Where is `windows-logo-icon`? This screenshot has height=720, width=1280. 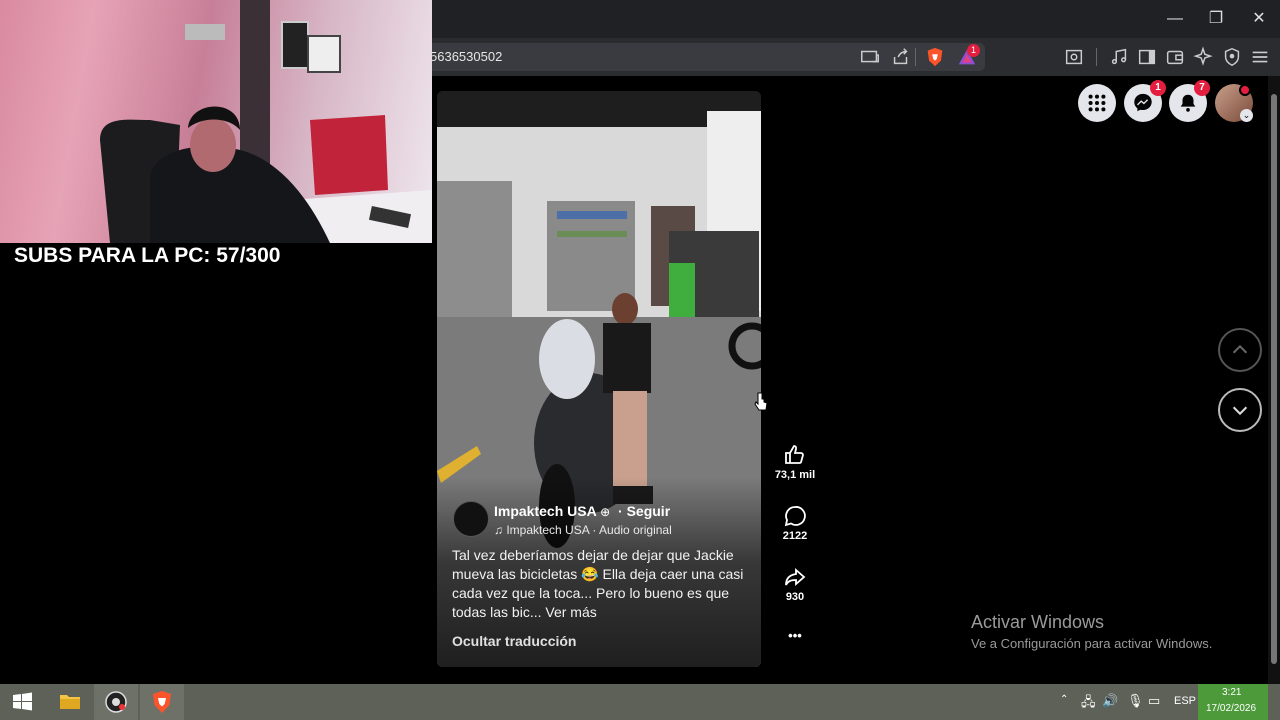
windows-logo-icon is located at coordinates (22, 701).